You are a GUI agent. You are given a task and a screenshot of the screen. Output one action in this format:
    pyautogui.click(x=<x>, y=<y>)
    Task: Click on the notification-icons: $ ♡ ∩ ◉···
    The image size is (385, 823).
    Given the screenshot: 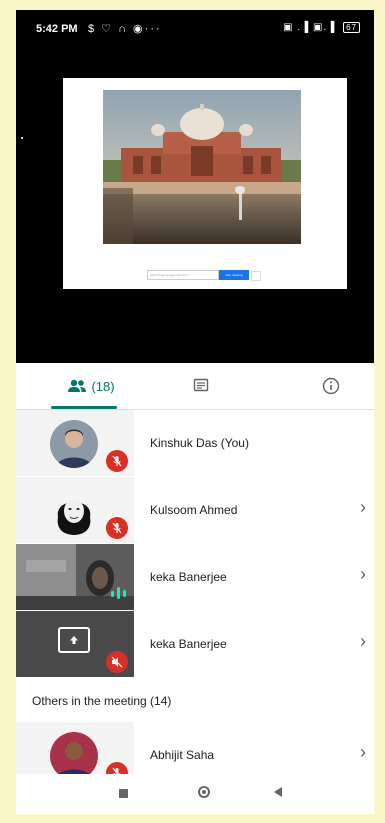 What is the action you would take?
    pyautogui.click(x=125, y=29)
    